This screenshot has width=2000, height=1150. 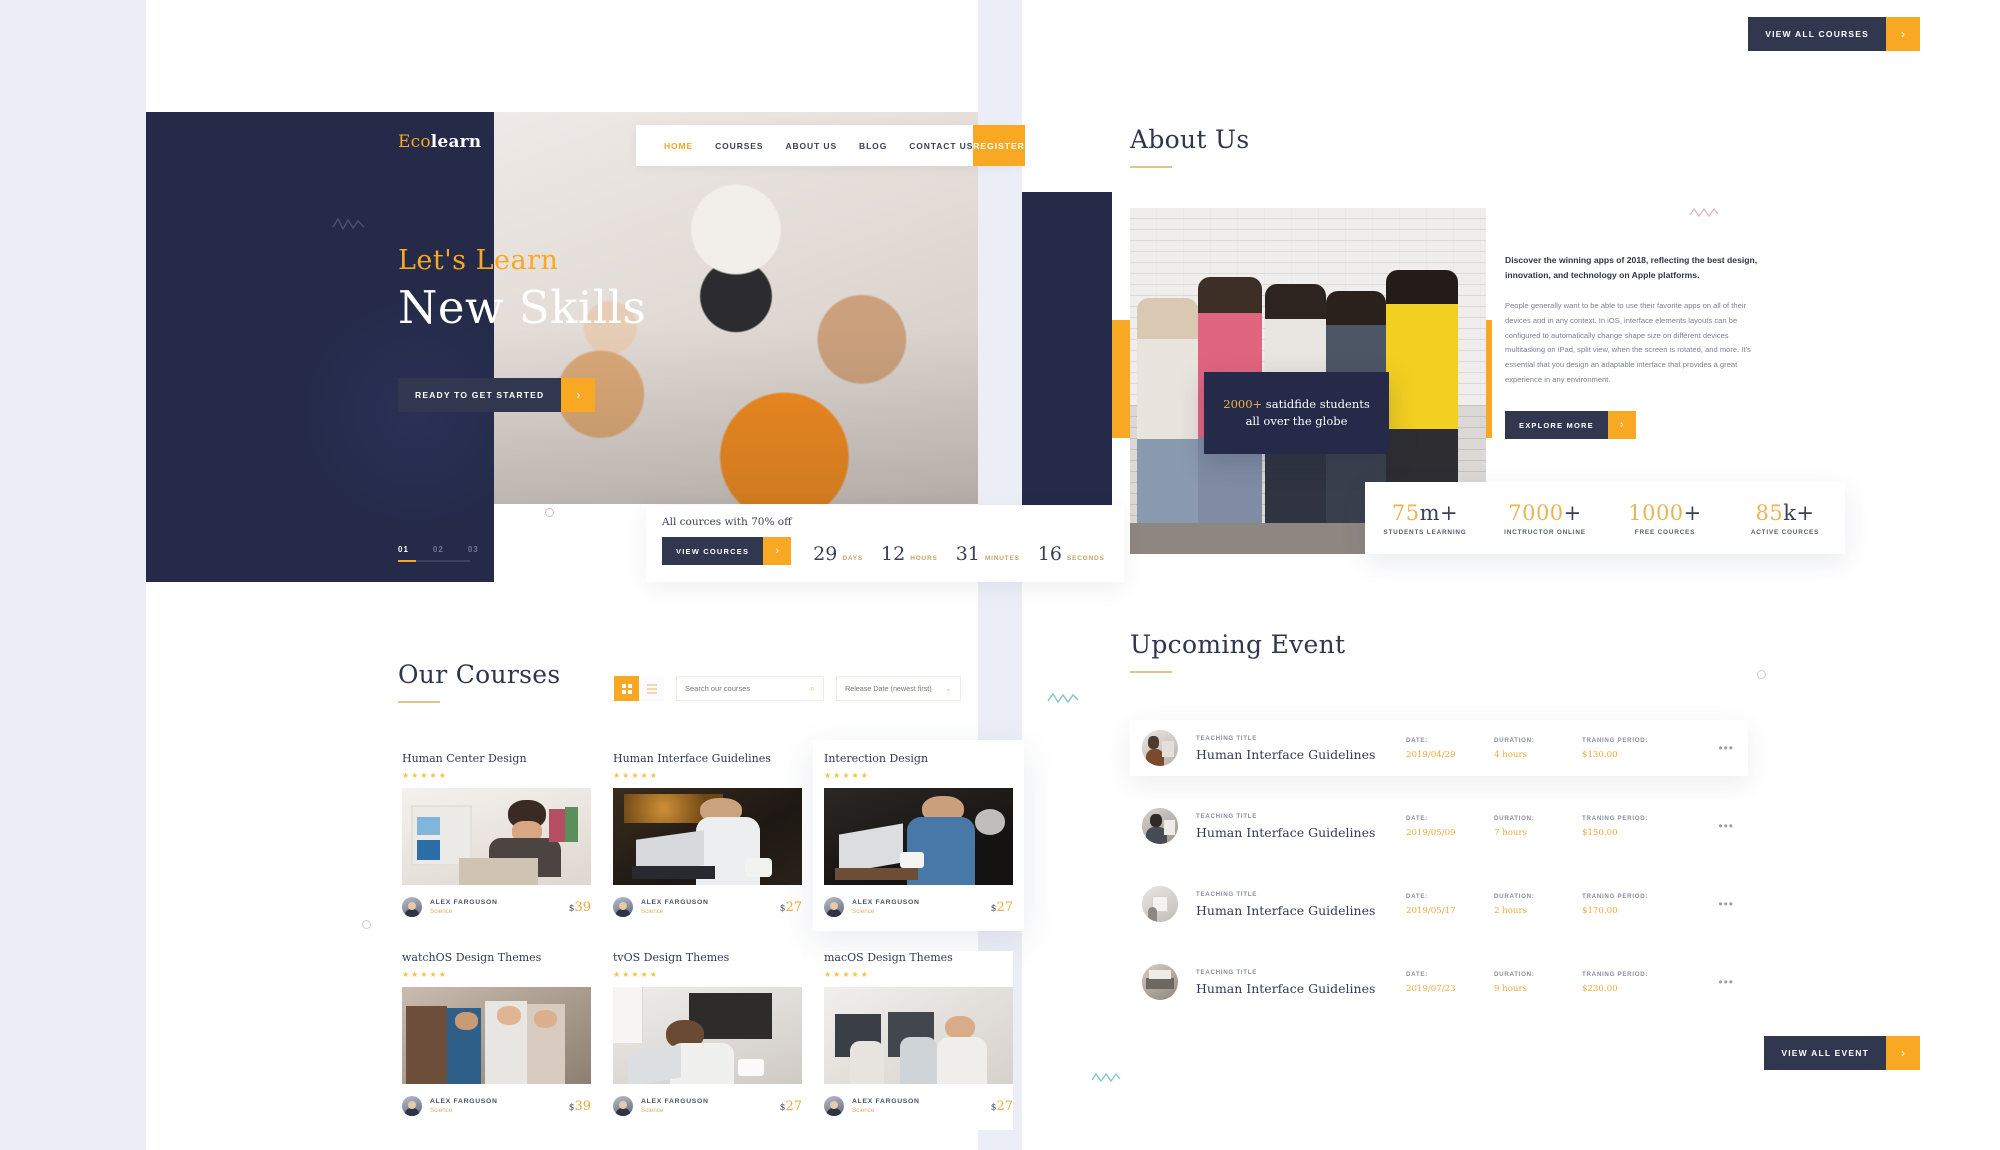 What do you see at coordinates (438, 549) in the screenshot?
I see `slide-indicator-2: 02` at bounding box center [438, 549].